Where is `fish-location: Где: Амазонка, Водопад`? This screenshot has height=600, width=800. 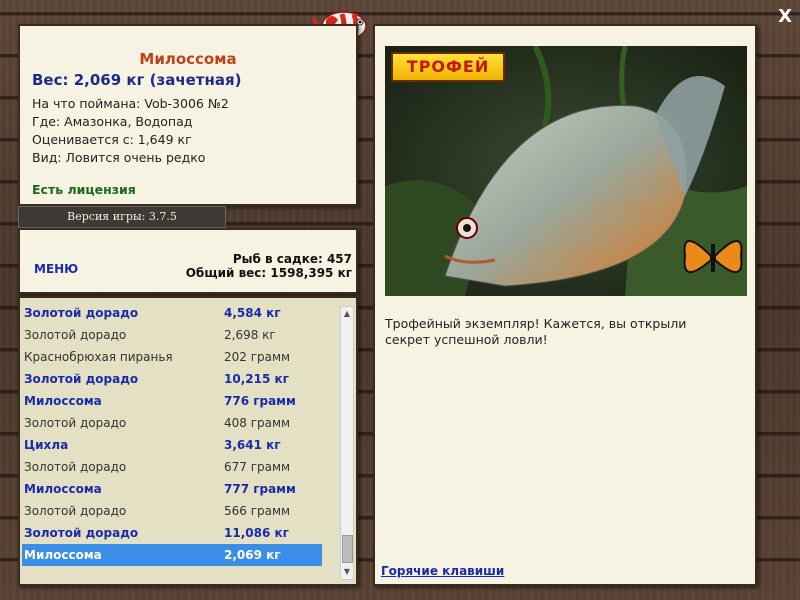 fish-location: Где: Амазонка, Водопад is located at coordinates (112, 121).